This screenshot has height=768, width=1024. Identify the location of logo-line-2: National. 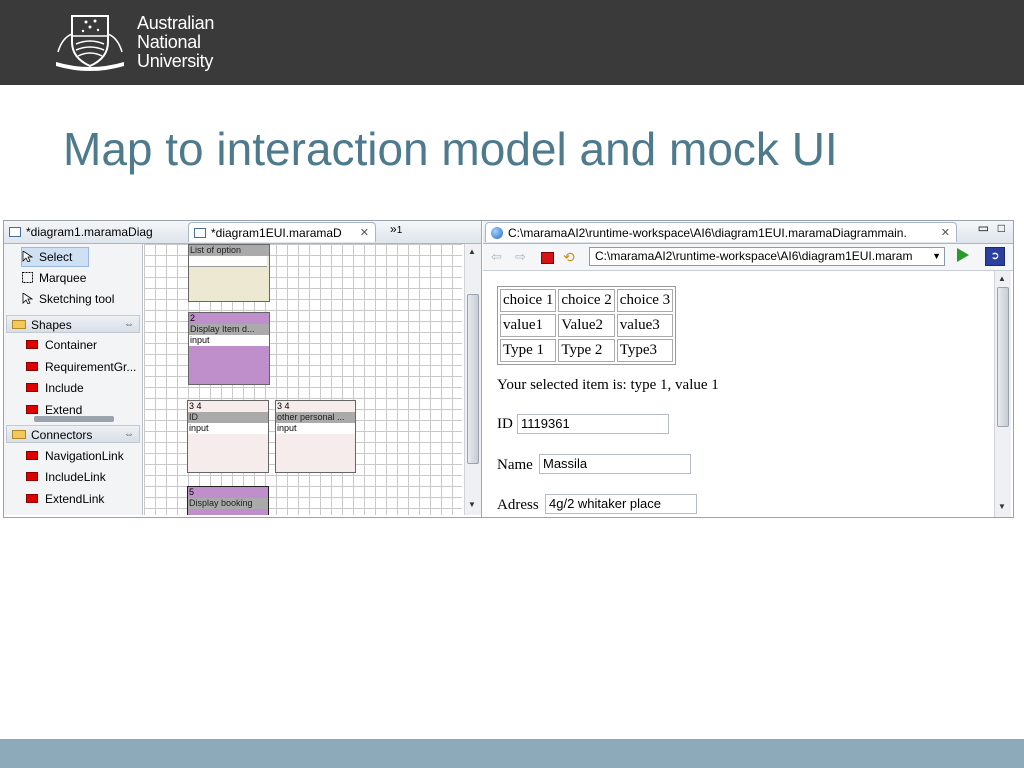
(169, 42).